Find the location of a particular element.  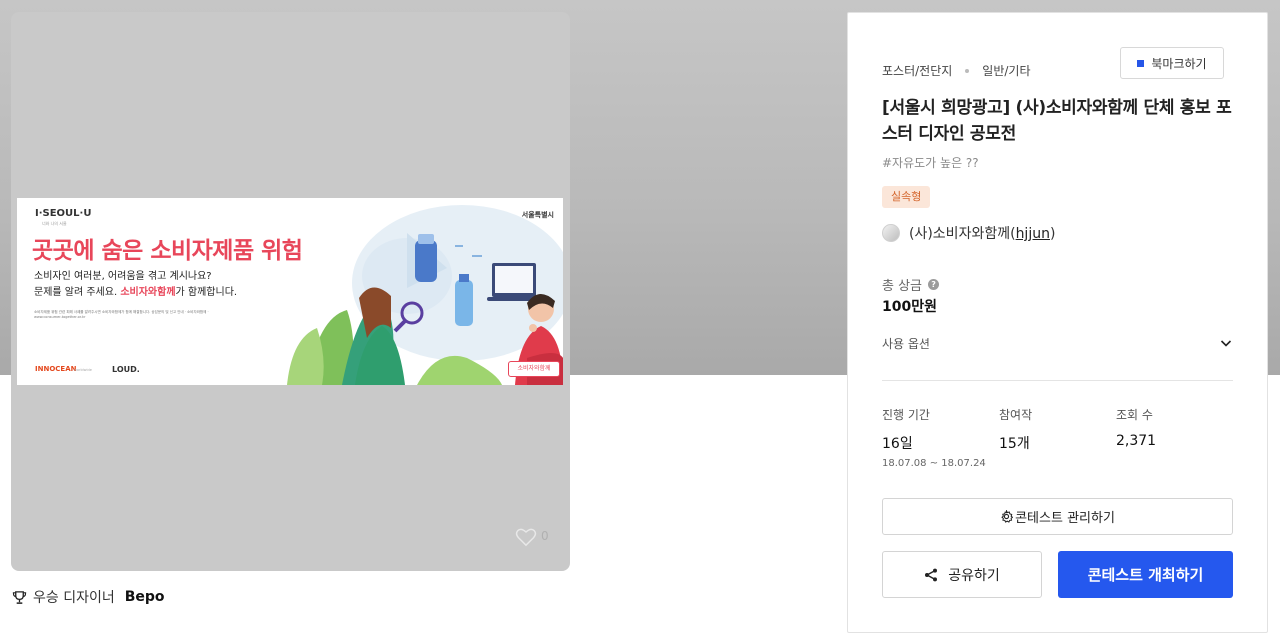

usage-options-label: 사용 옵션 is located at coordinates (906, 343).